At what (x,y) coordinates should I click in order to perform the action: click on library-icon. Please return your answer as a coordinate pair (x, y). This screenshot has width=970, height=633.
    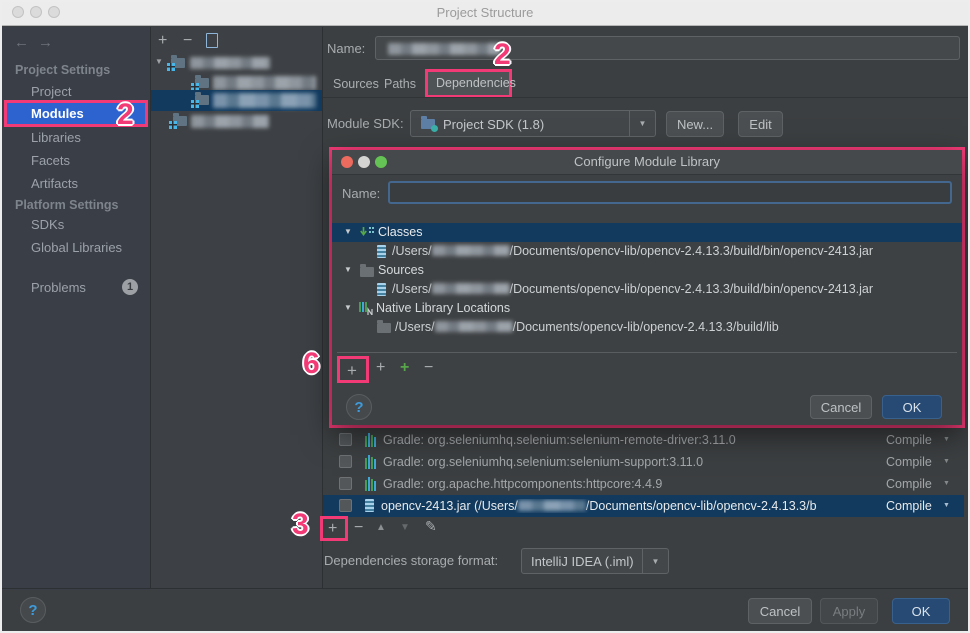
    Looking at the image, I should click on (370, 440).